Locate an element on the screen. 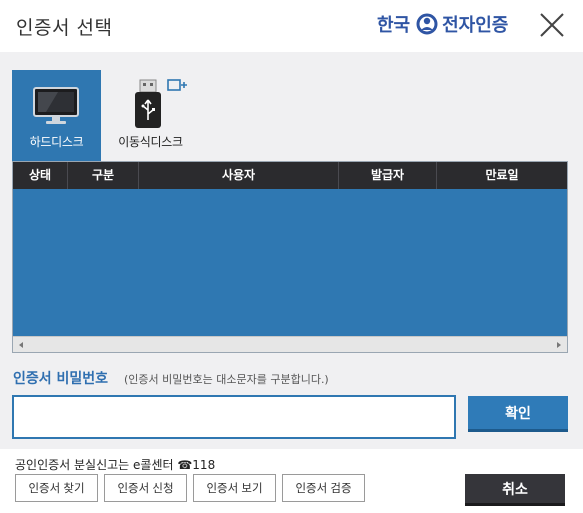  table-header: 상태 구분 사용자 발급자 만료일 is located at coordinates (290, 175).